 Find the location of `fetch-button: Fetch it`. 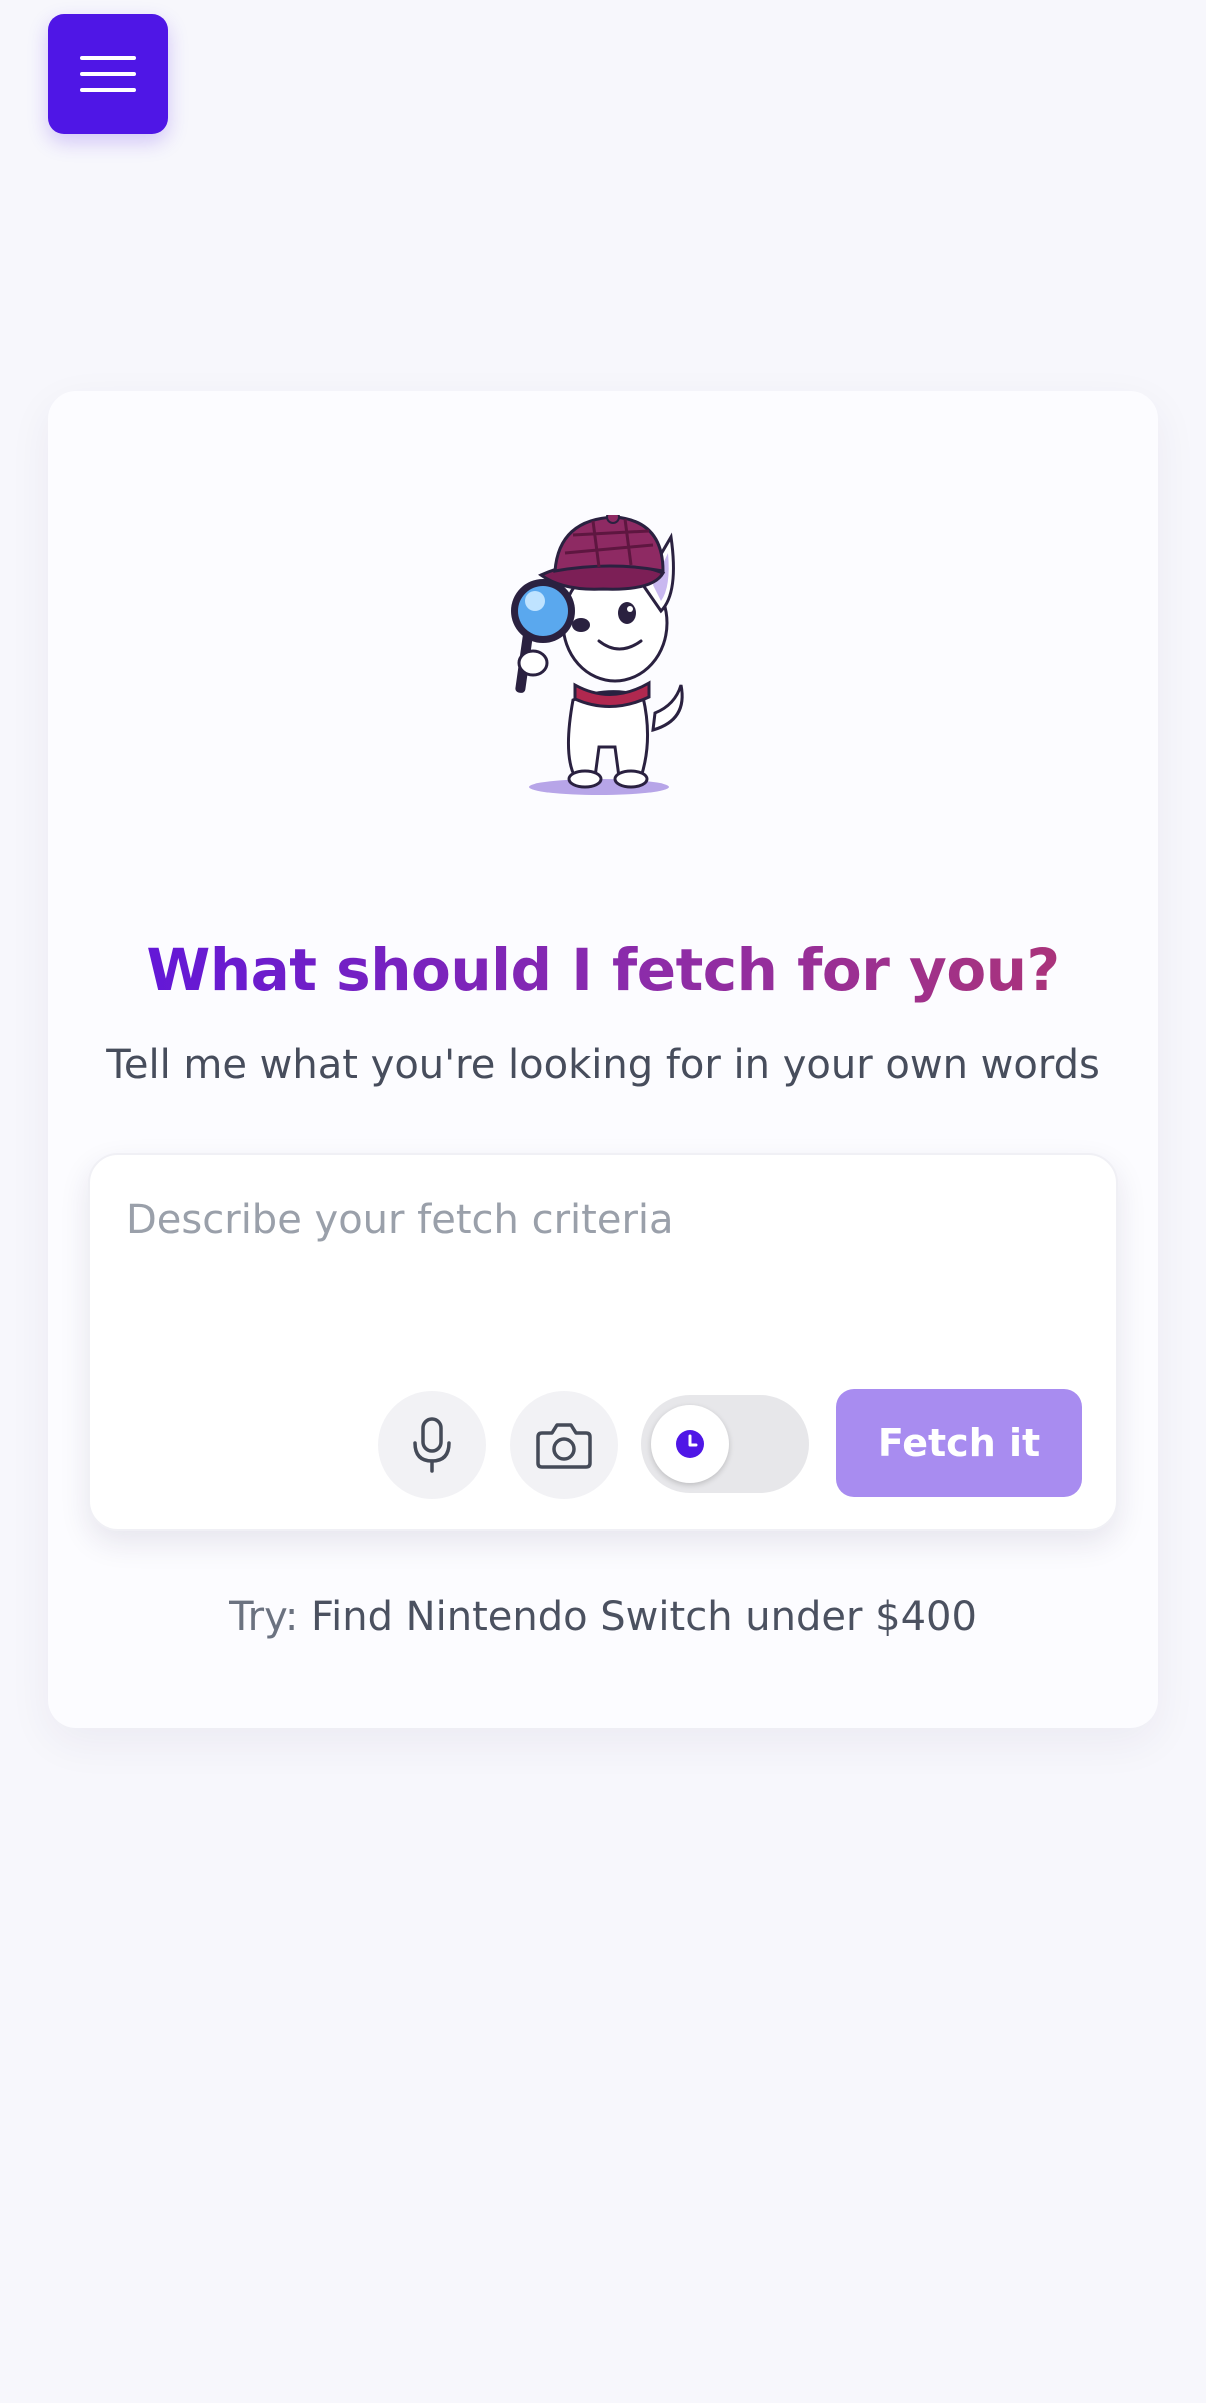

fetch-button: Fetch it is located at coordinates (959, 1443).